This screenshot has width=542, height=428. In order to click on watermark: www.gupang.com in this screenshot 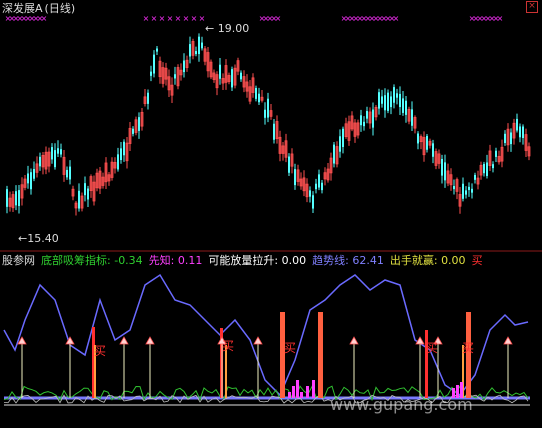, I will do `click(401, 404)`.